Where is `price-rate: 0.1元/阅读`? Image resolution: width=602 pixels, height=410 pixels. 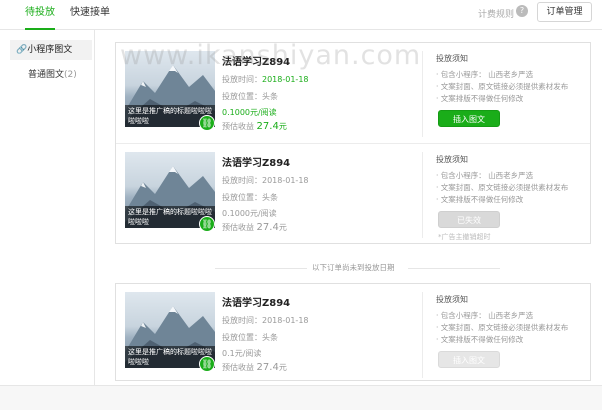 price-rate: 0.1元/阅读 is located at coordinates (242, 353).